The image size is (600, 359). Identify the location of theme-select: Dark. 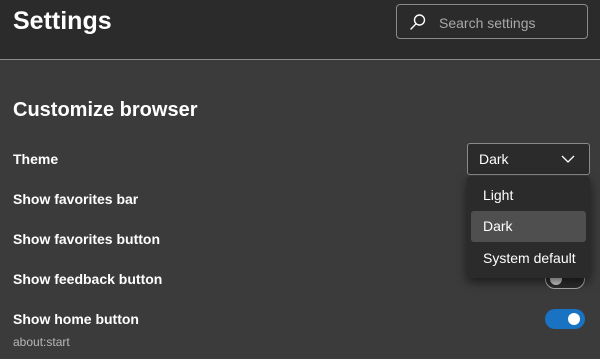
(528, 159).